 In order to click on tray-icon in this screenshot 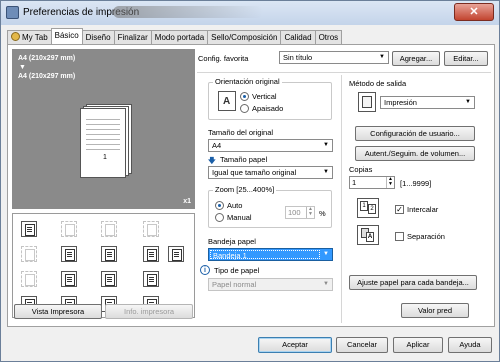, I will do `click(151, 279)`.